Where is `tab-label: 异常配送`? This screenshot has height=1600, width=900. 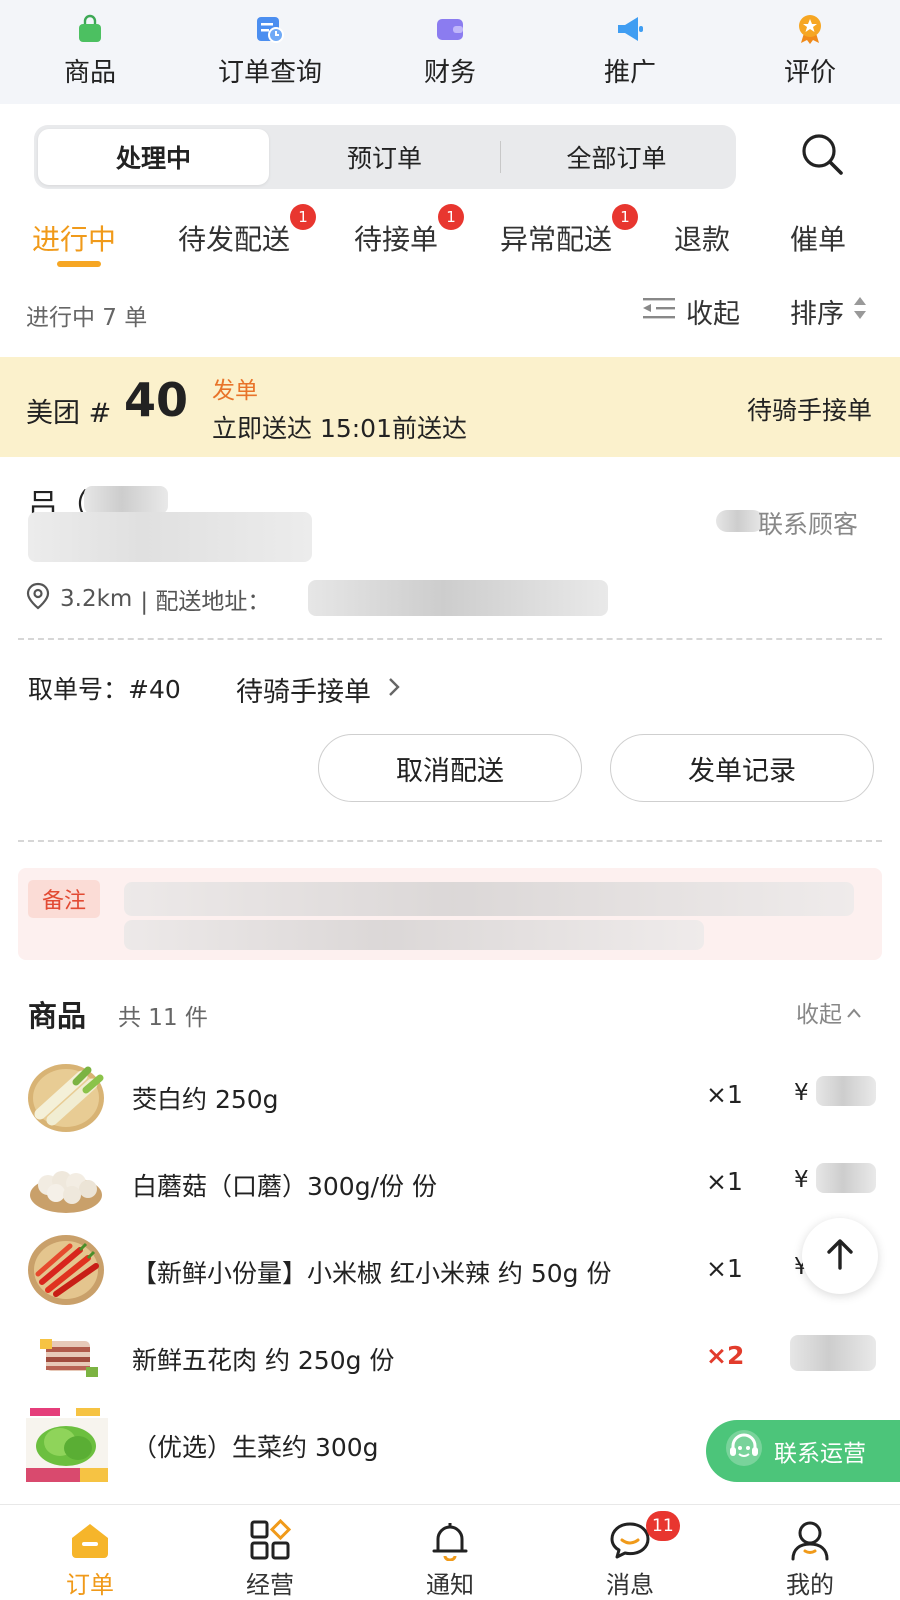 tab-label: 异常配送 is located at coordinates (556, 239).